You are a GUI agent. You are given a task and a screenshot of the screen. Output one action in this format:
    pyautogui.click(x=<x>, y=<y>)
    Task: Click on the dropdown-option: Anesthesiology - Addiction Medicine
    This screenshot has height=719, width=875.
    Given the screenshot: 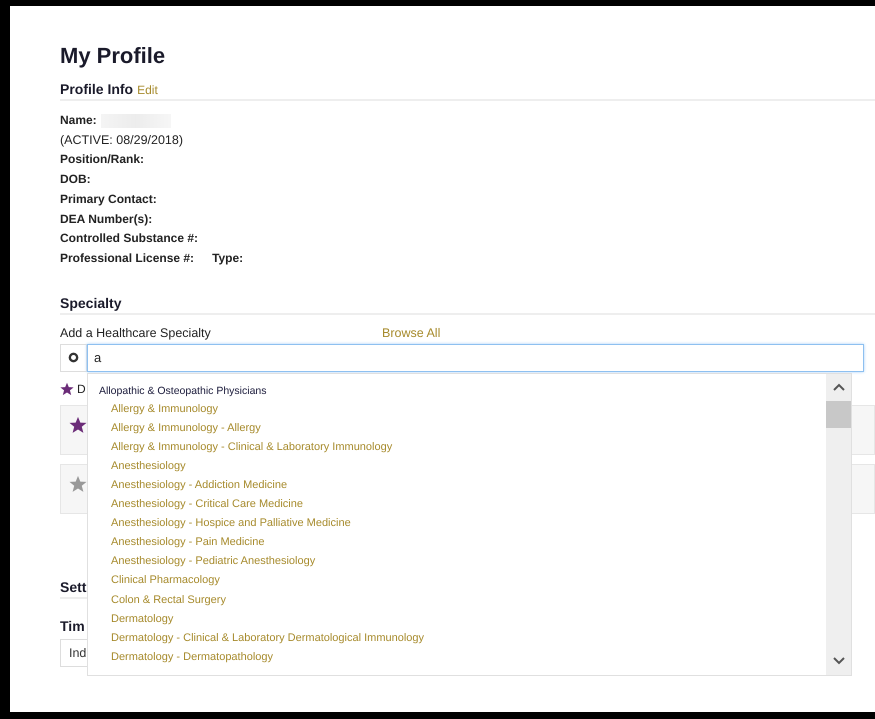 What is the action you would take?
    pyautogui.click(x=462, y=486)
    